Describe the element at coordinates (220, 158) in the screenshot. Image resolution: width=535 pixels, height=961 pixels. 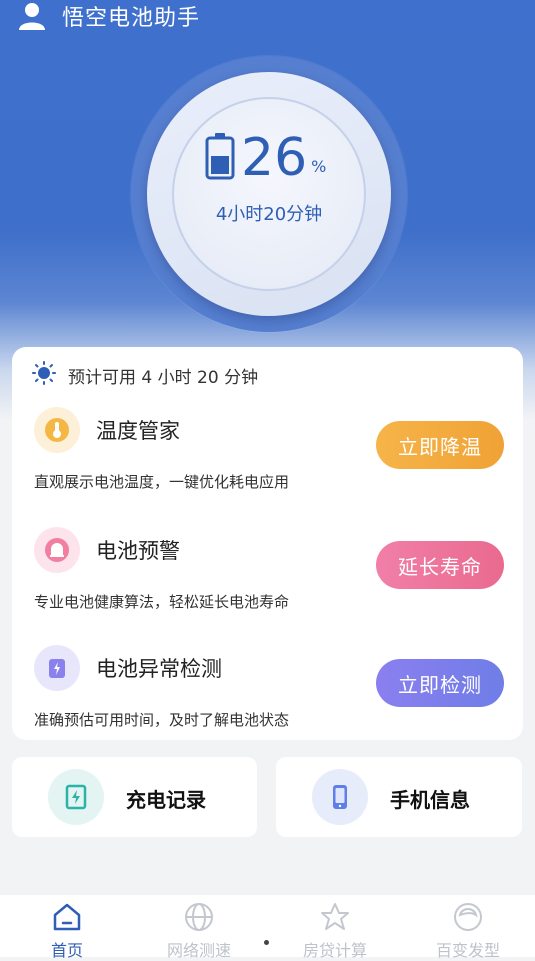
I see `battery-level-icon` at that location.